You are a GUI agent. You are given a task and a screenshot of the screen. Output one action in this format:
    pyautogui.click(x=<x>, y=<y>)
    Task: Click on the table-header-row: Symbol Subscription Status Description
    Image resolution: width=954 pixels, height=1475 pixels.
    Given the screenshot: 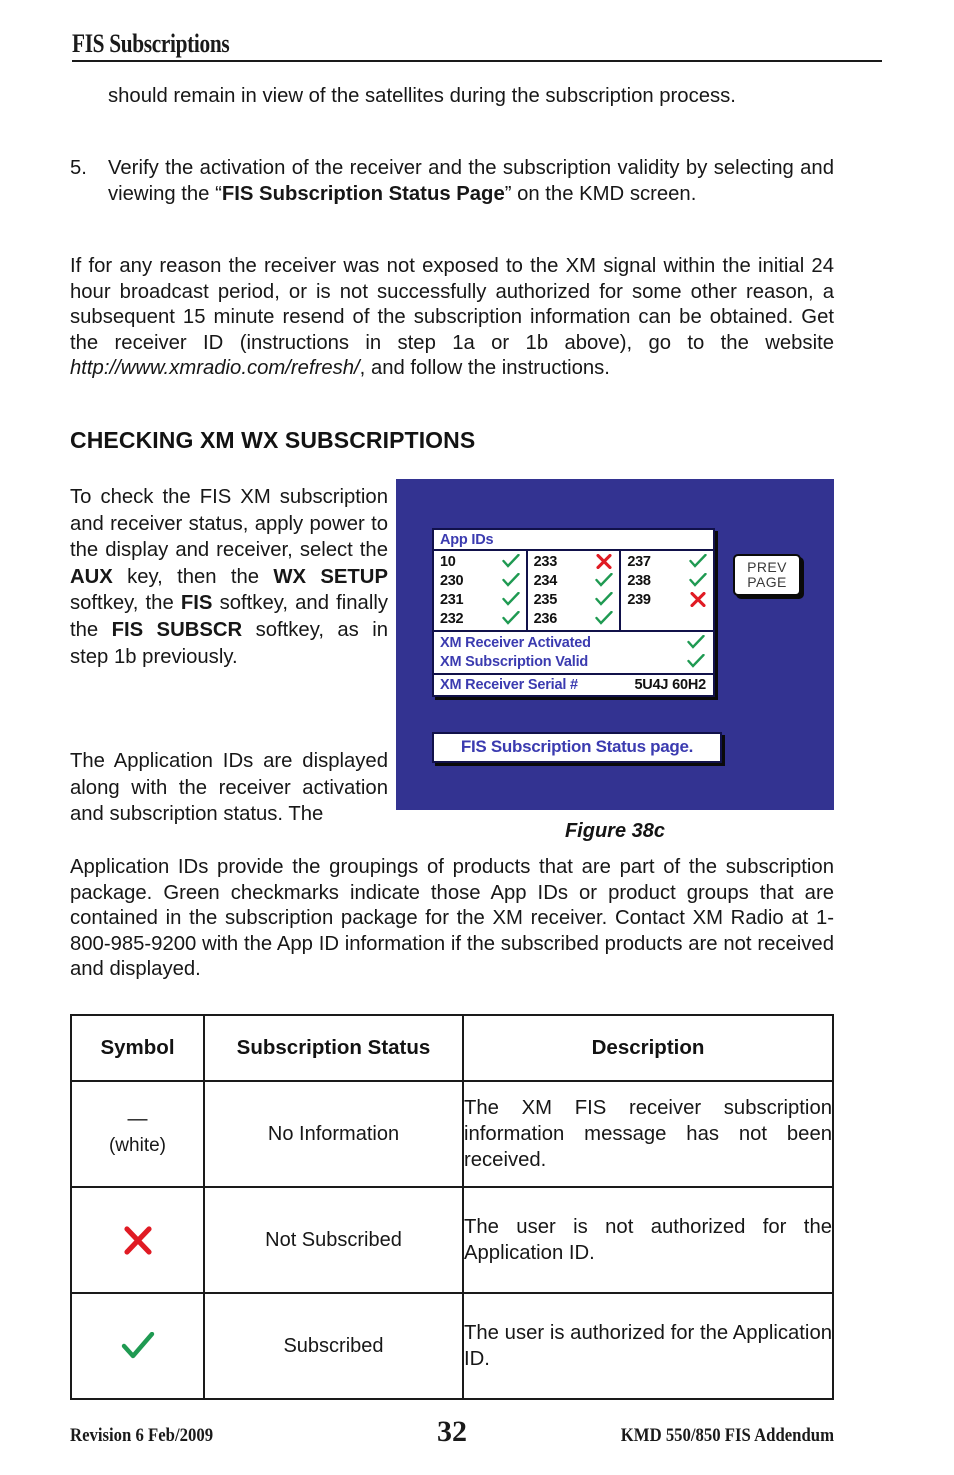 What is the action you would take?
    pyautogui.click(x=452, y=1048)
    